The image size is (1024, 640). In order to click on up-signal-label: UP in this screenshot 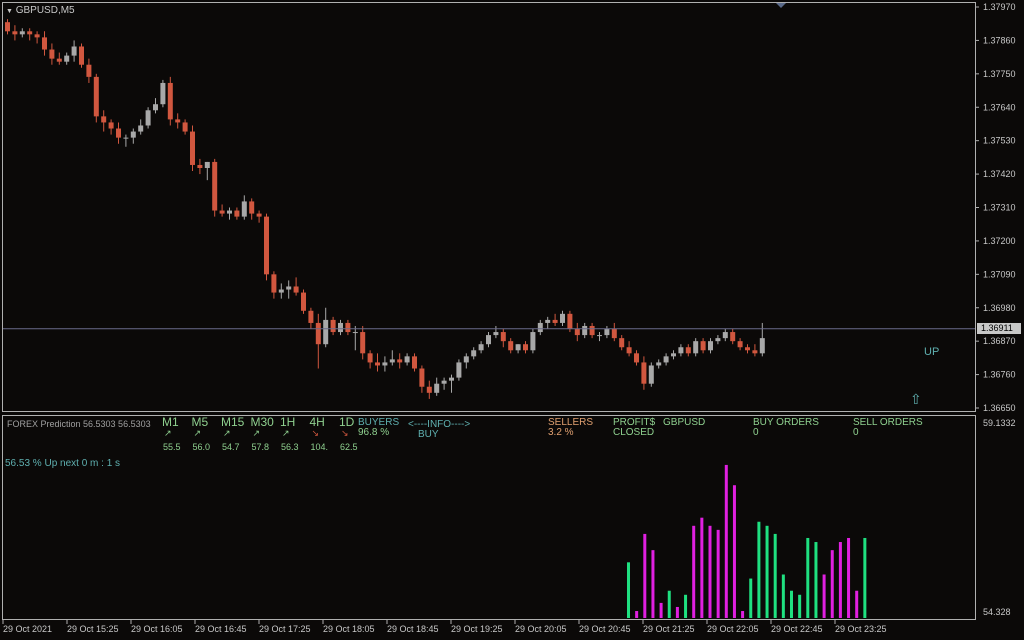, I will do `click(932, 352)`.